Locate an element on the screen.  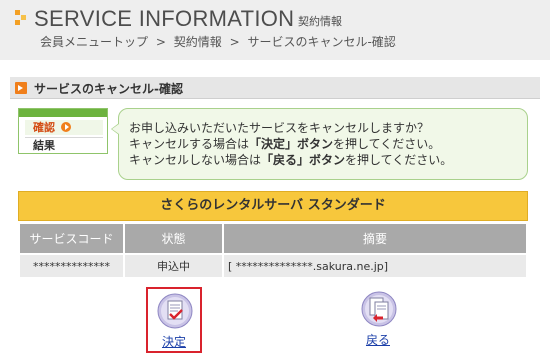
back-button: 戻る is located at coordinates (378, 320).